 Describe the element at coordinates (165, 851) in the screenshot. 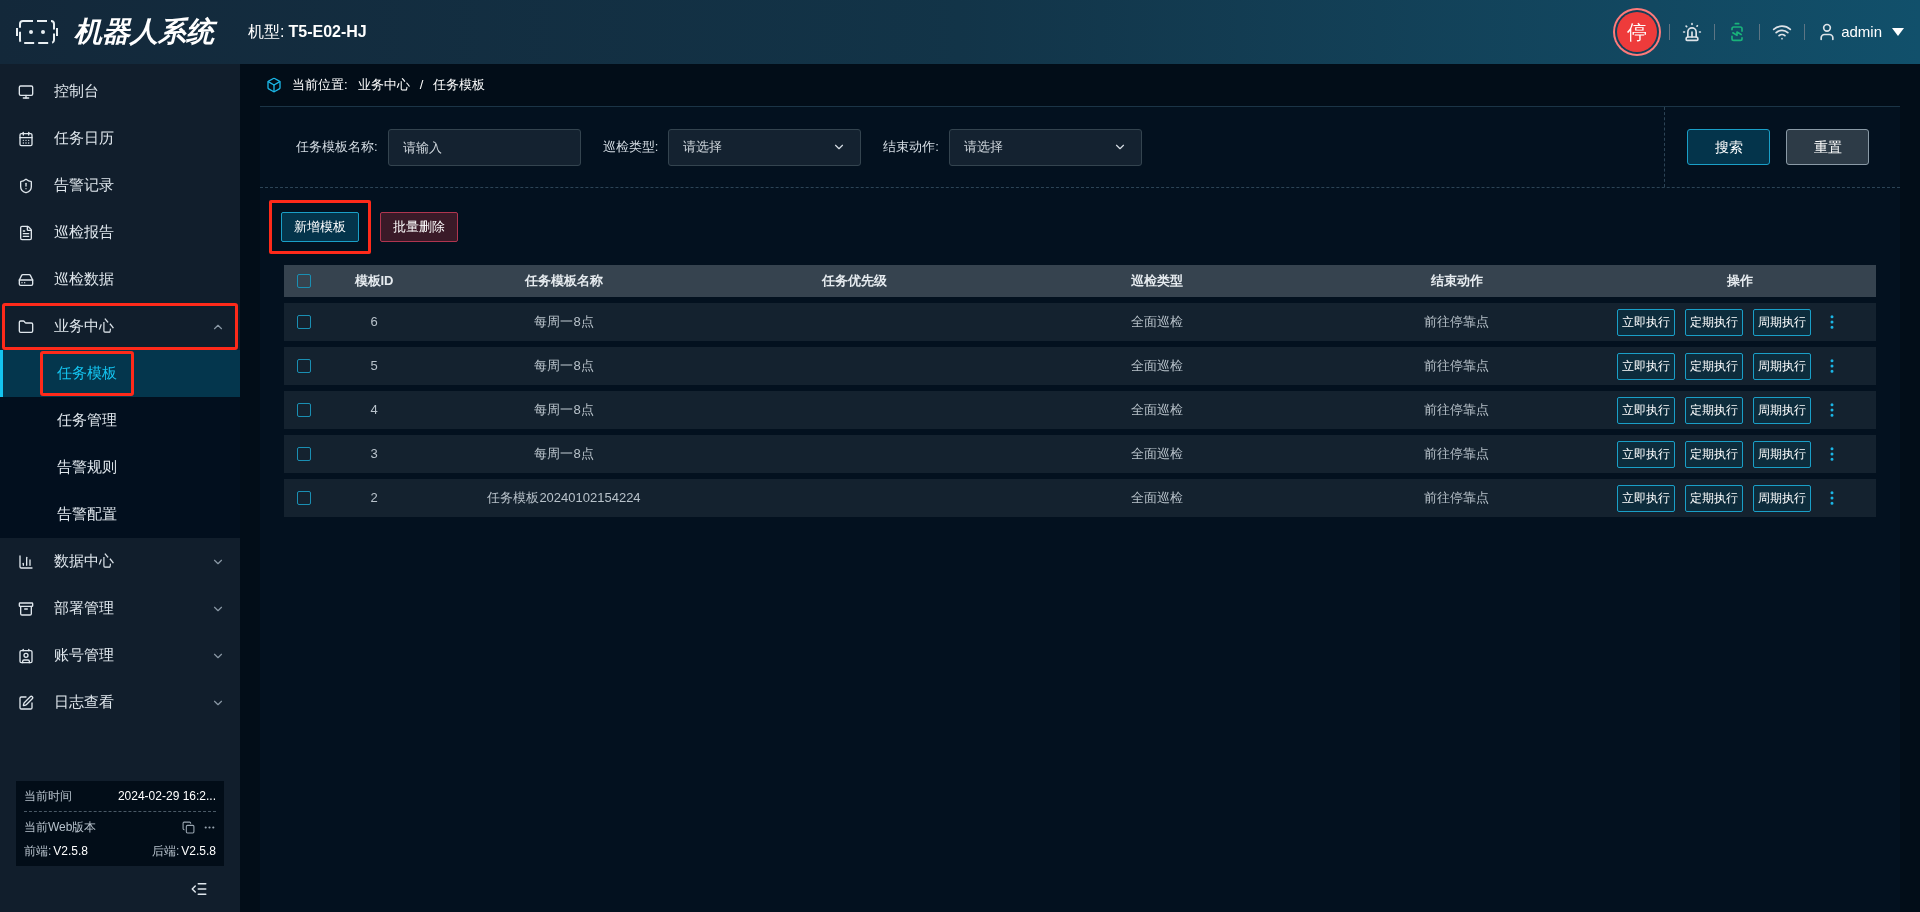

I see `backend-label: 后端:` at that location.